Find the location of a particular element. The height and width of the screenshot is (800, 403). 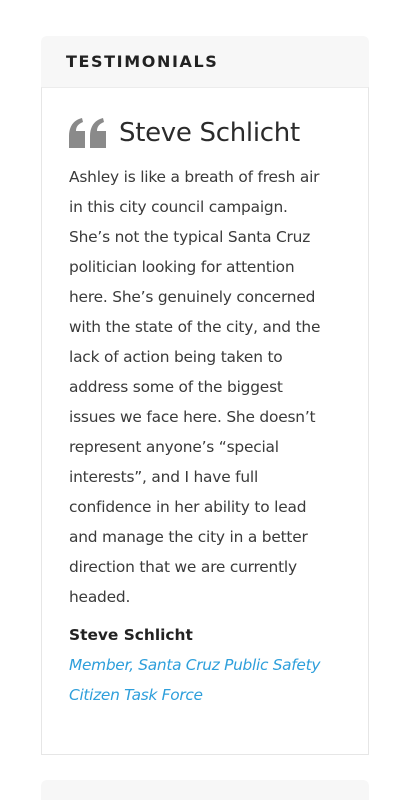

author-role-line: Member, Santa Cruz Public Safety is located at coordinates (195, 665).